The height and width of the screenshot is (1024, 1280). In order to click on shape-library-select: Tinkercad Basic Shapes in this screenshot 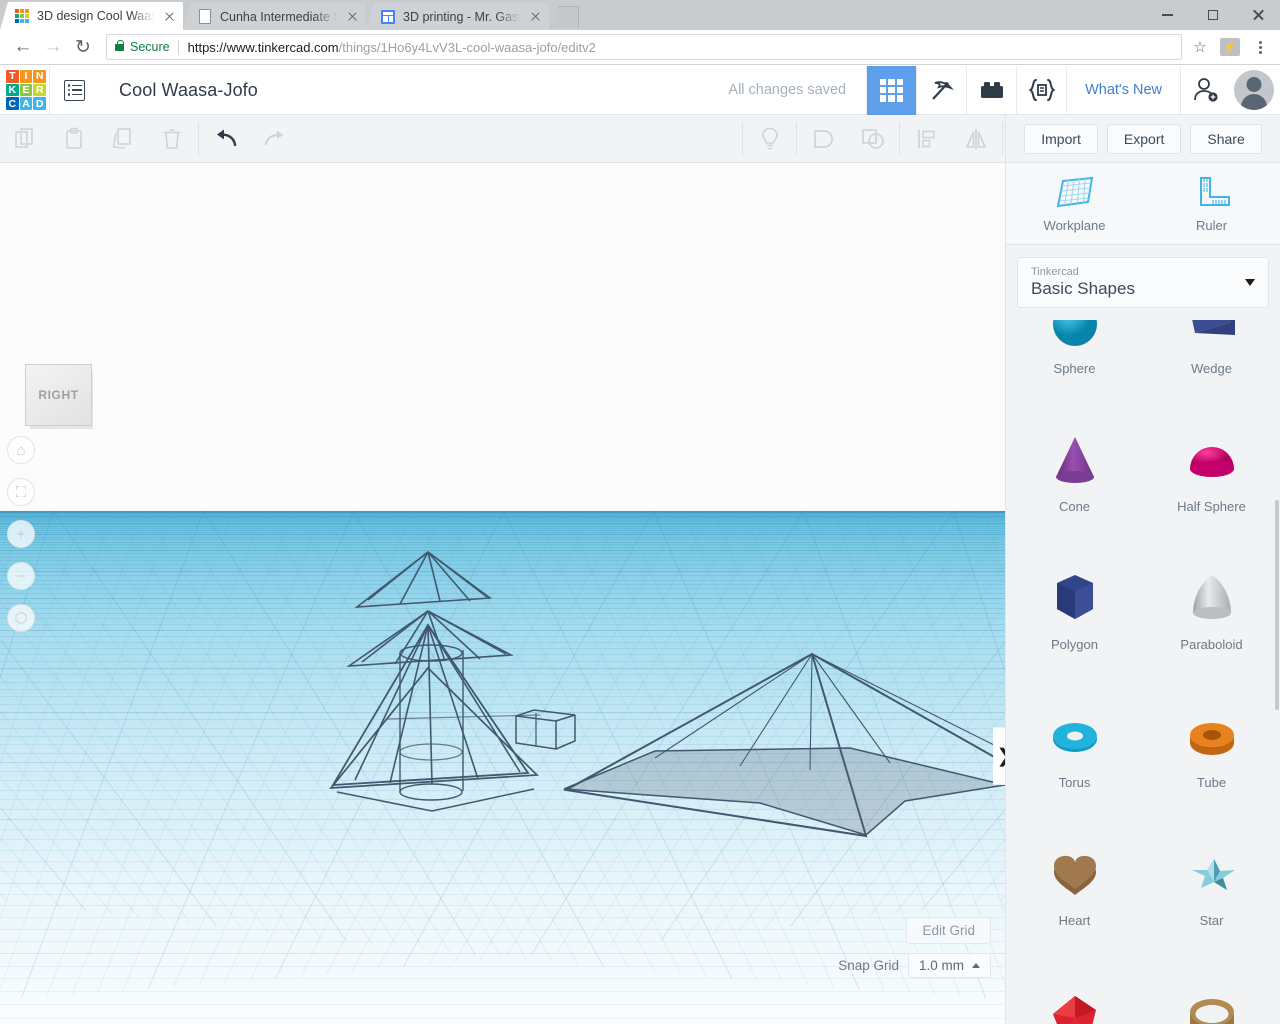, I will do `click(1143, 282)`.